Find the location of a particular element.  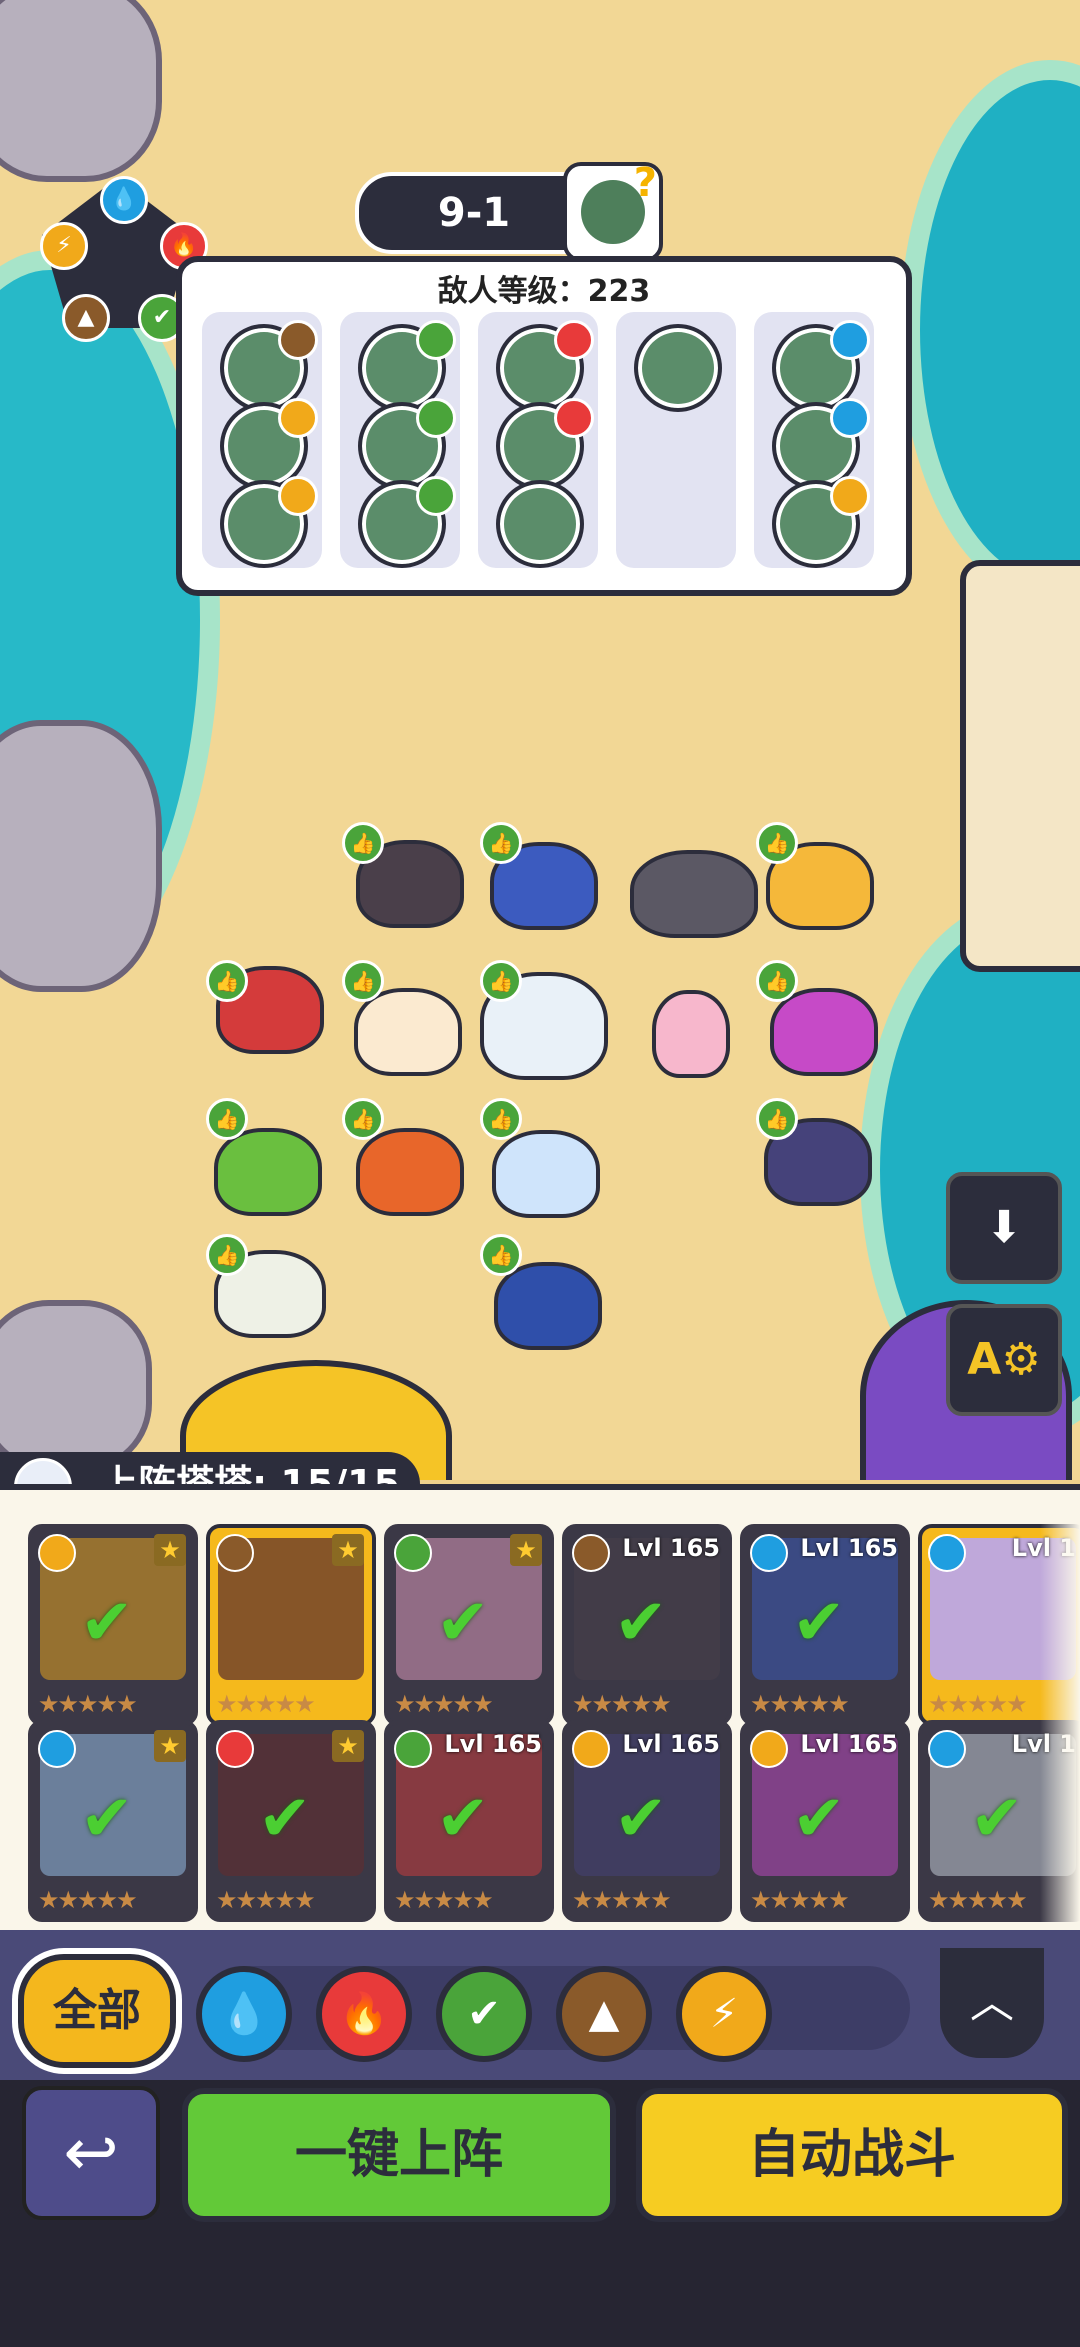

filter-earth-button: ▲ is located at coordinates (604, 2014).